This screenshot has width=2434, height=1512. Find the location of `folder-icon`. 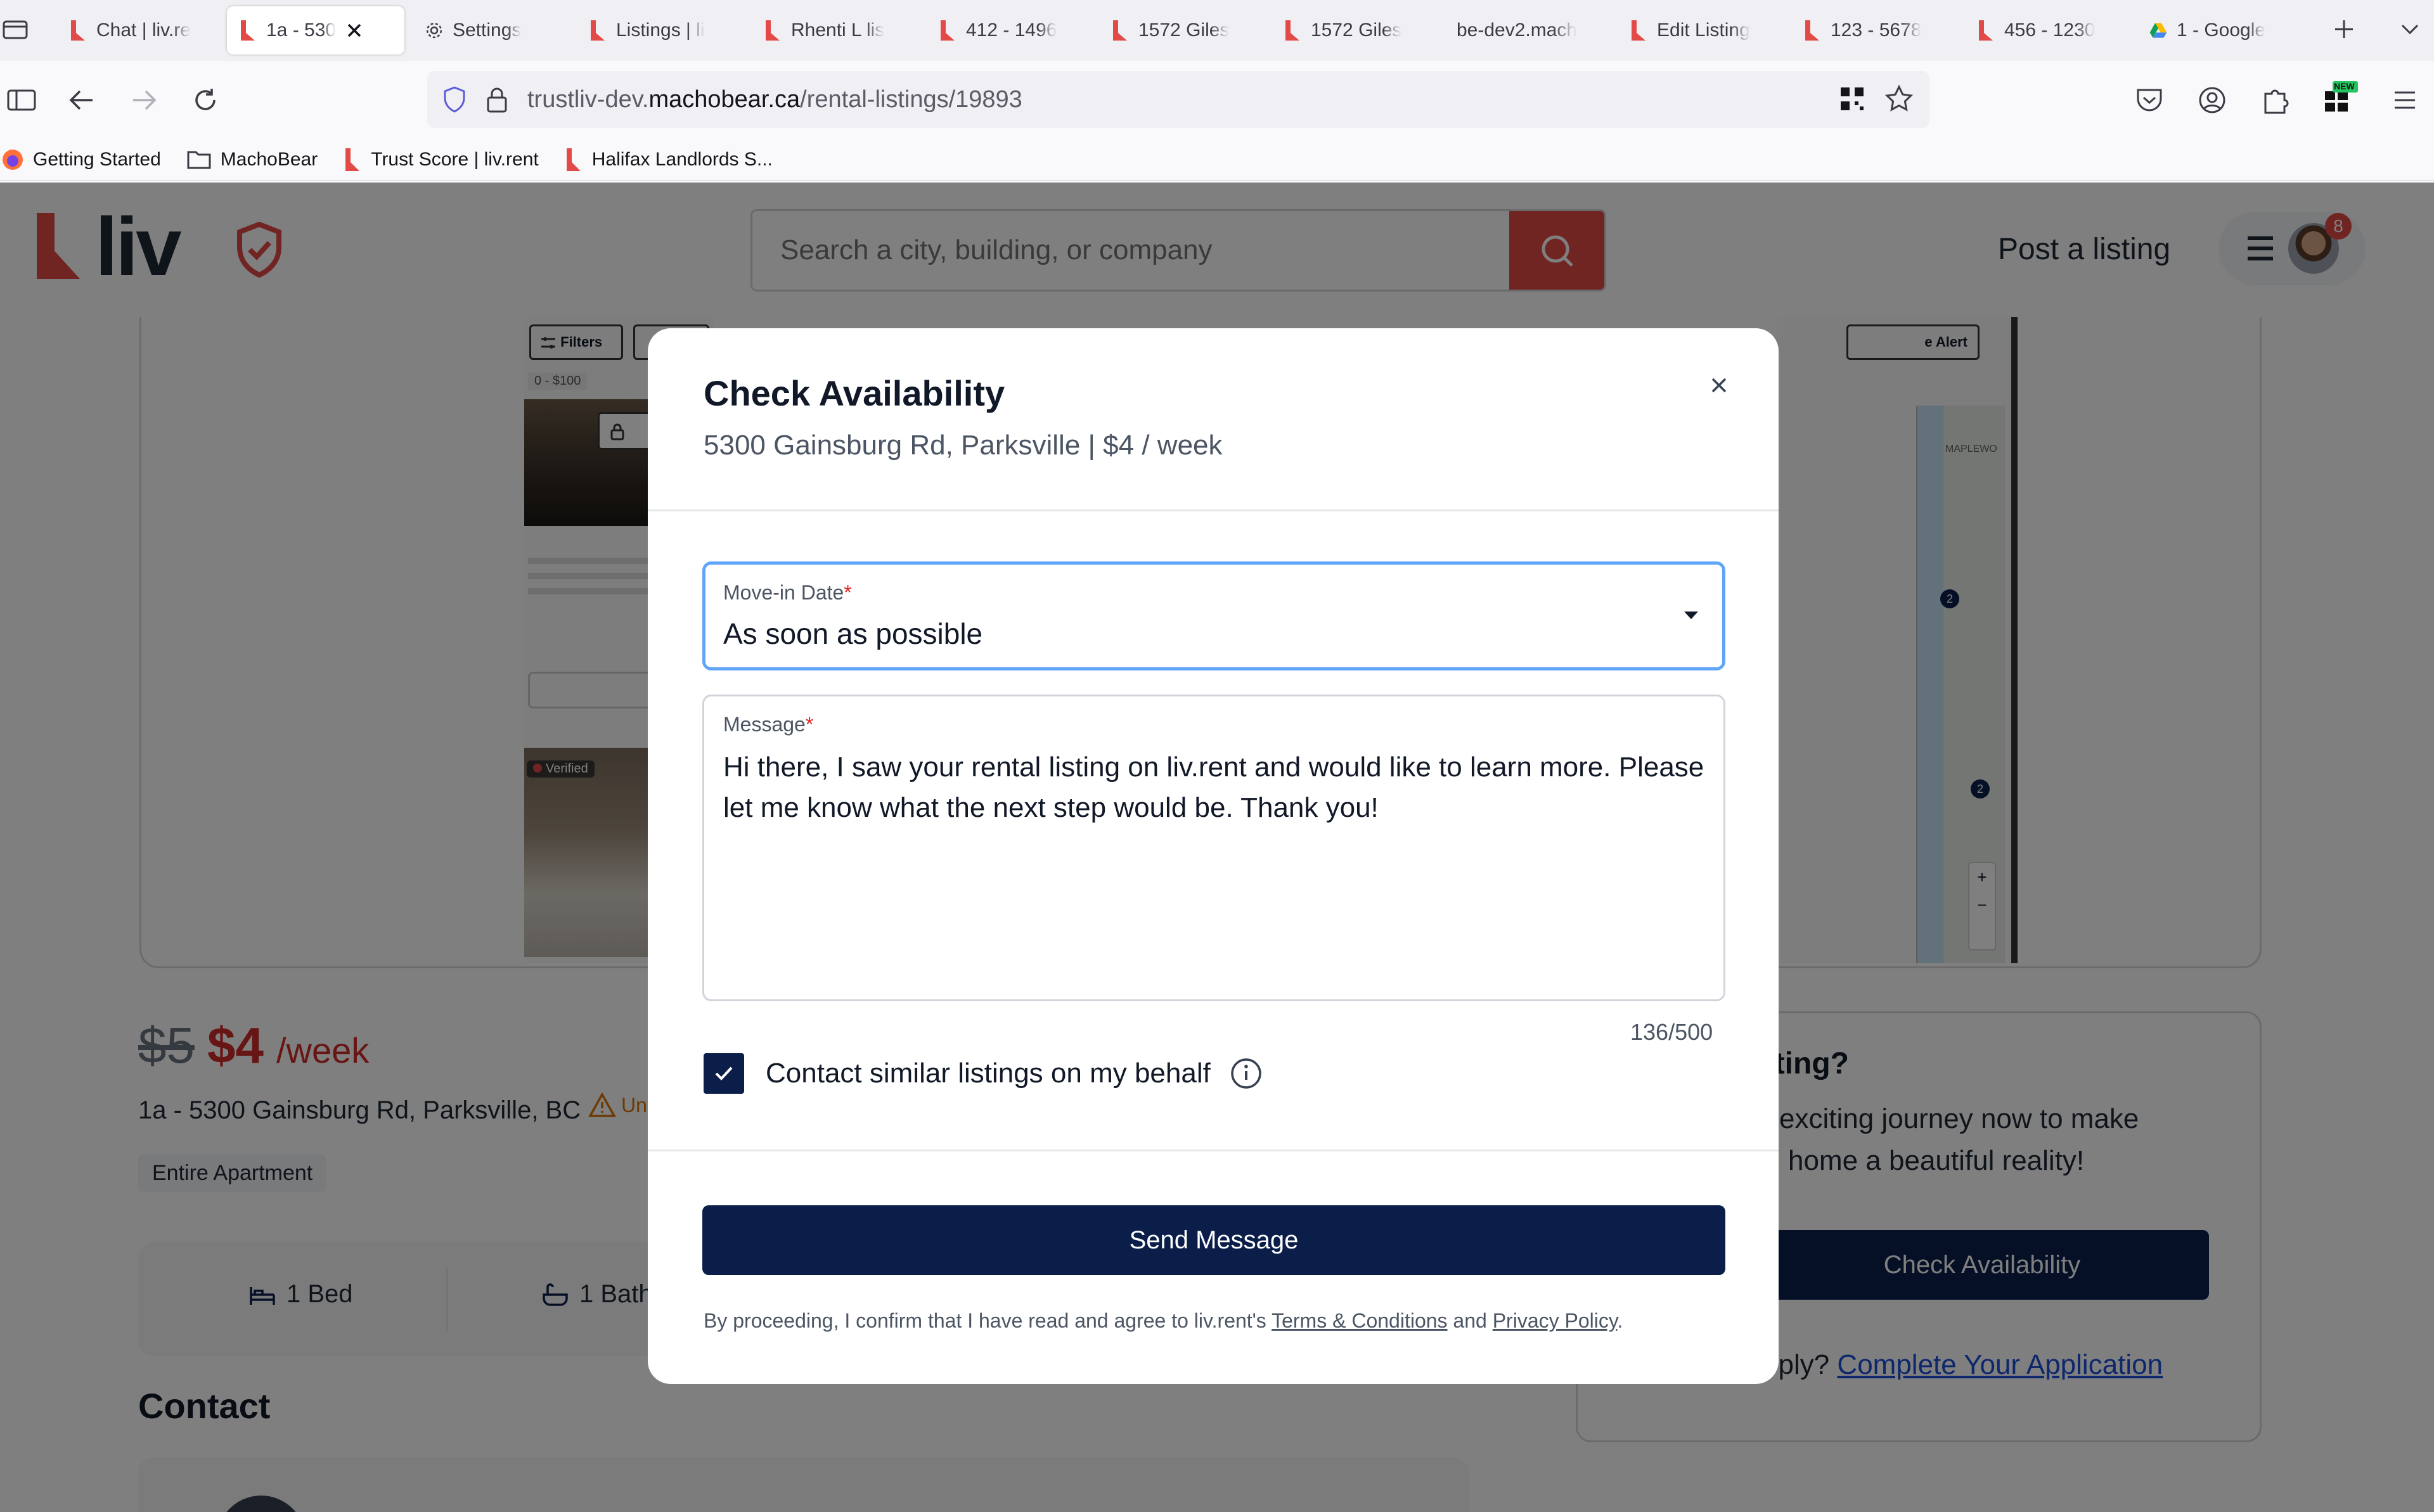

folder-icon is located at coordinates (199, 160).